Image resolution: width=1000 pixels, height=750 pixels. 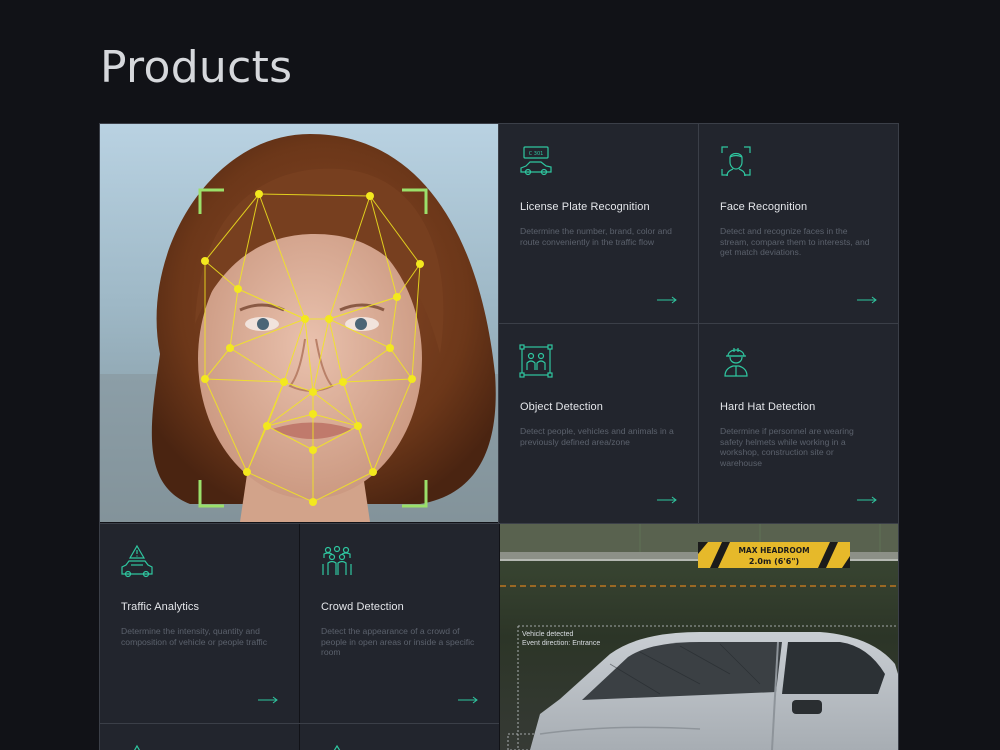 What do you see at coordinates (337, 561) in the screenshot?
I see `crowd-icon` at bounding box center [337, 561].